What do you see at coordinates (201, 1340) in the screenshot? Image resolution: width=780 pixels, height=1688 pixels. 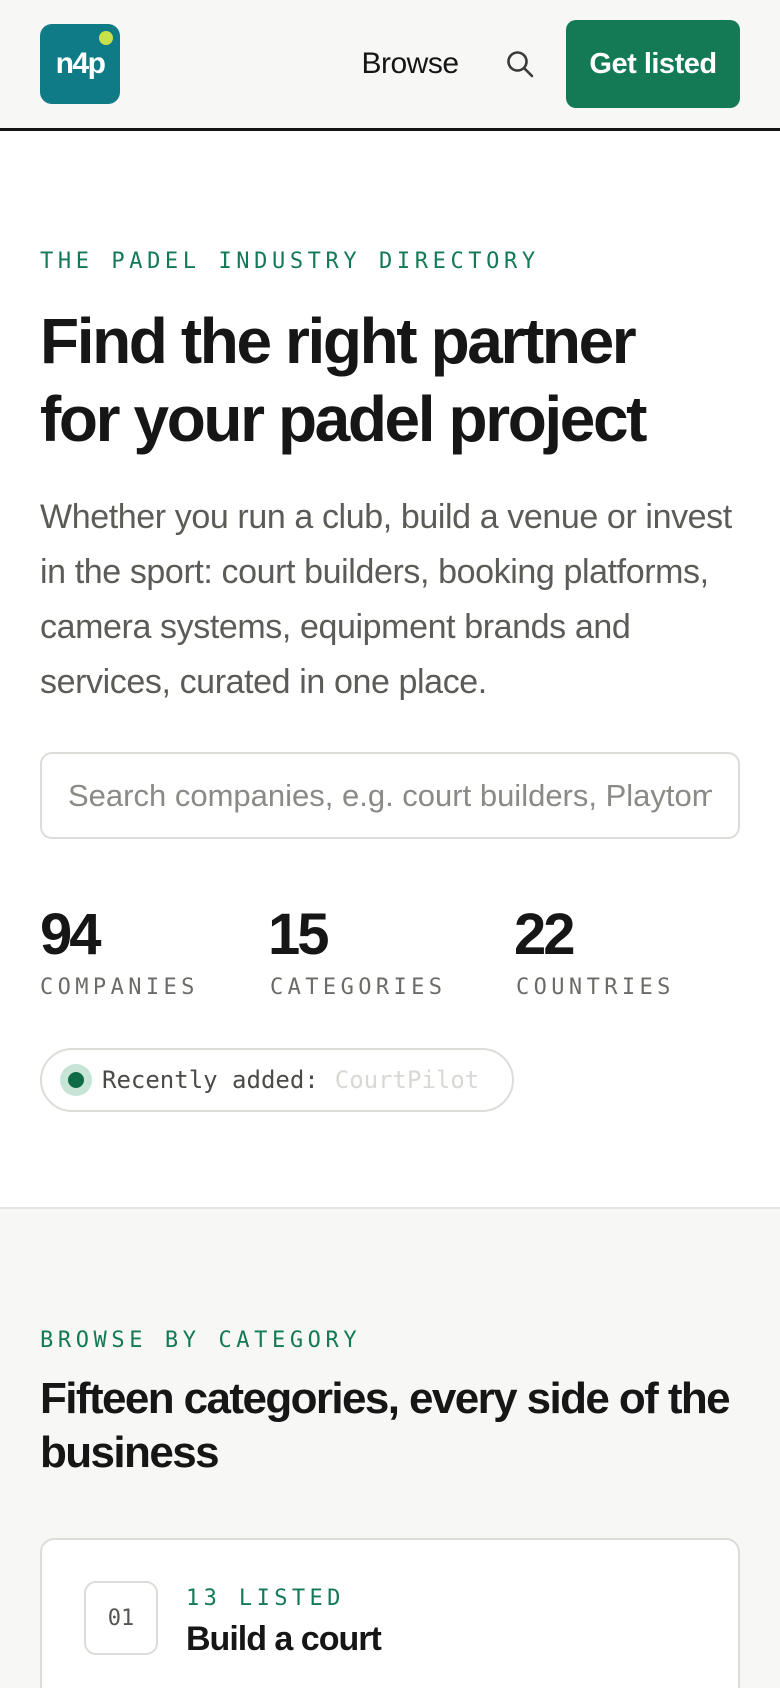 I see `browse-eyebrow: BROWSE BY CATEGORY` at bounding box center [201, 1340].